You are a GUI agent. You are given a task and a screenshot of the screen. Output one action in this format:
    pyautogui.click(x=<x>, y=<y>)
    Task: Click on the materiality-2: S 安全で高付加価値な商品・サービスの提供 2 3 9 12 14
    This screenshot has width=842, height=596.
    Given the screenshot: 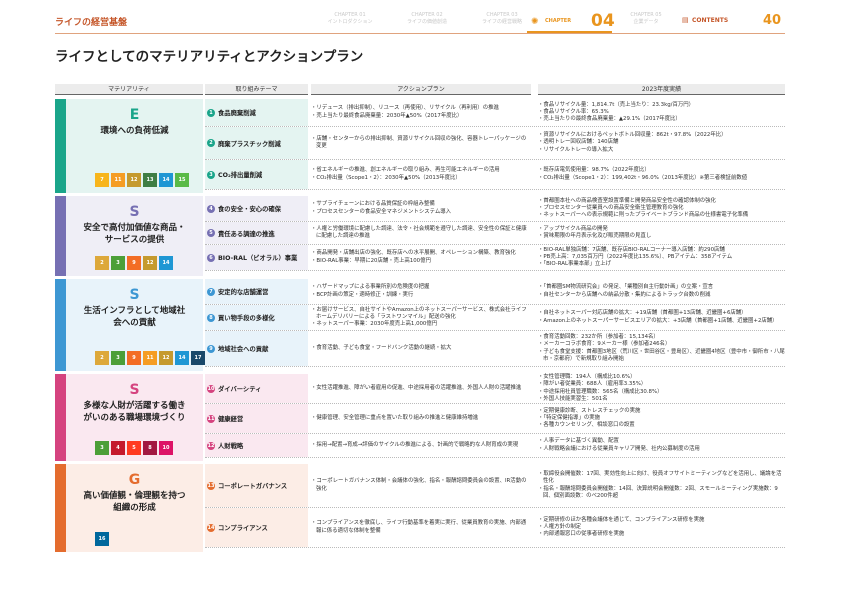 What is the action you would take?
    pyautogui.click(x=129, y=236)
    